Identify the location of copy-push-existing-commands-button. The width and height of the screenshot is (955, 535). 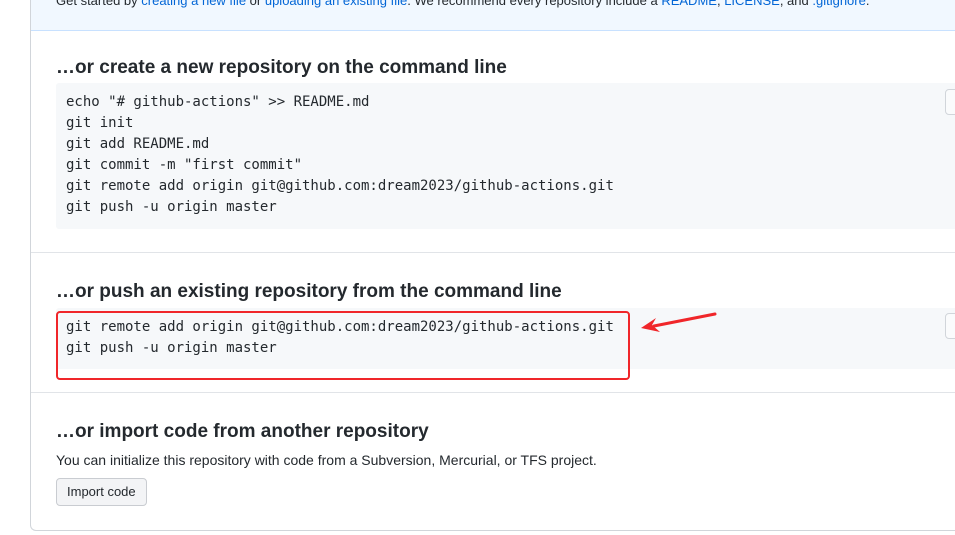
(950, 326).